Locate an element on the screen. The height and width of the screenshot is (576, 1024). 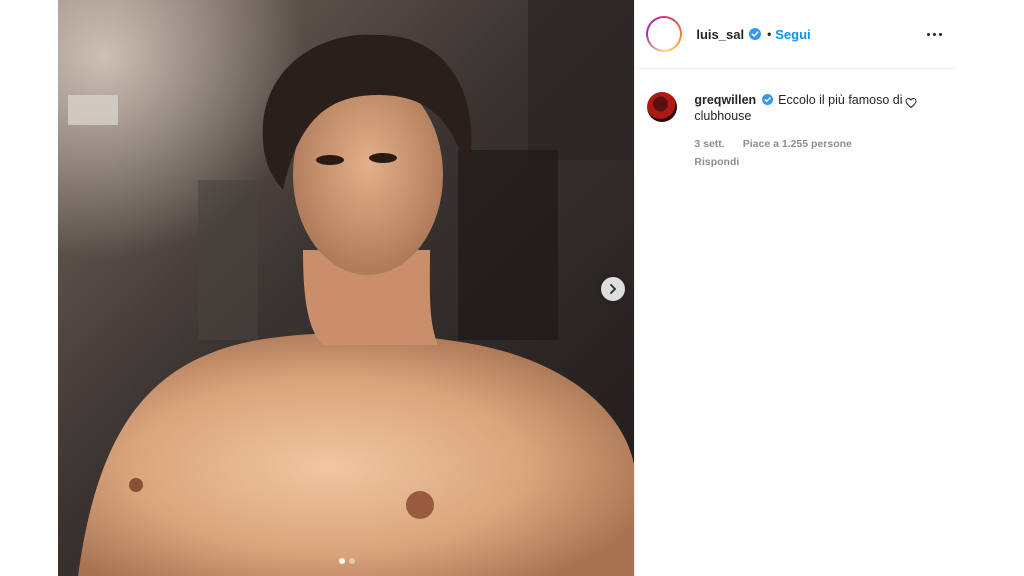
carousel-next-button is located at coordinates (613, 289).